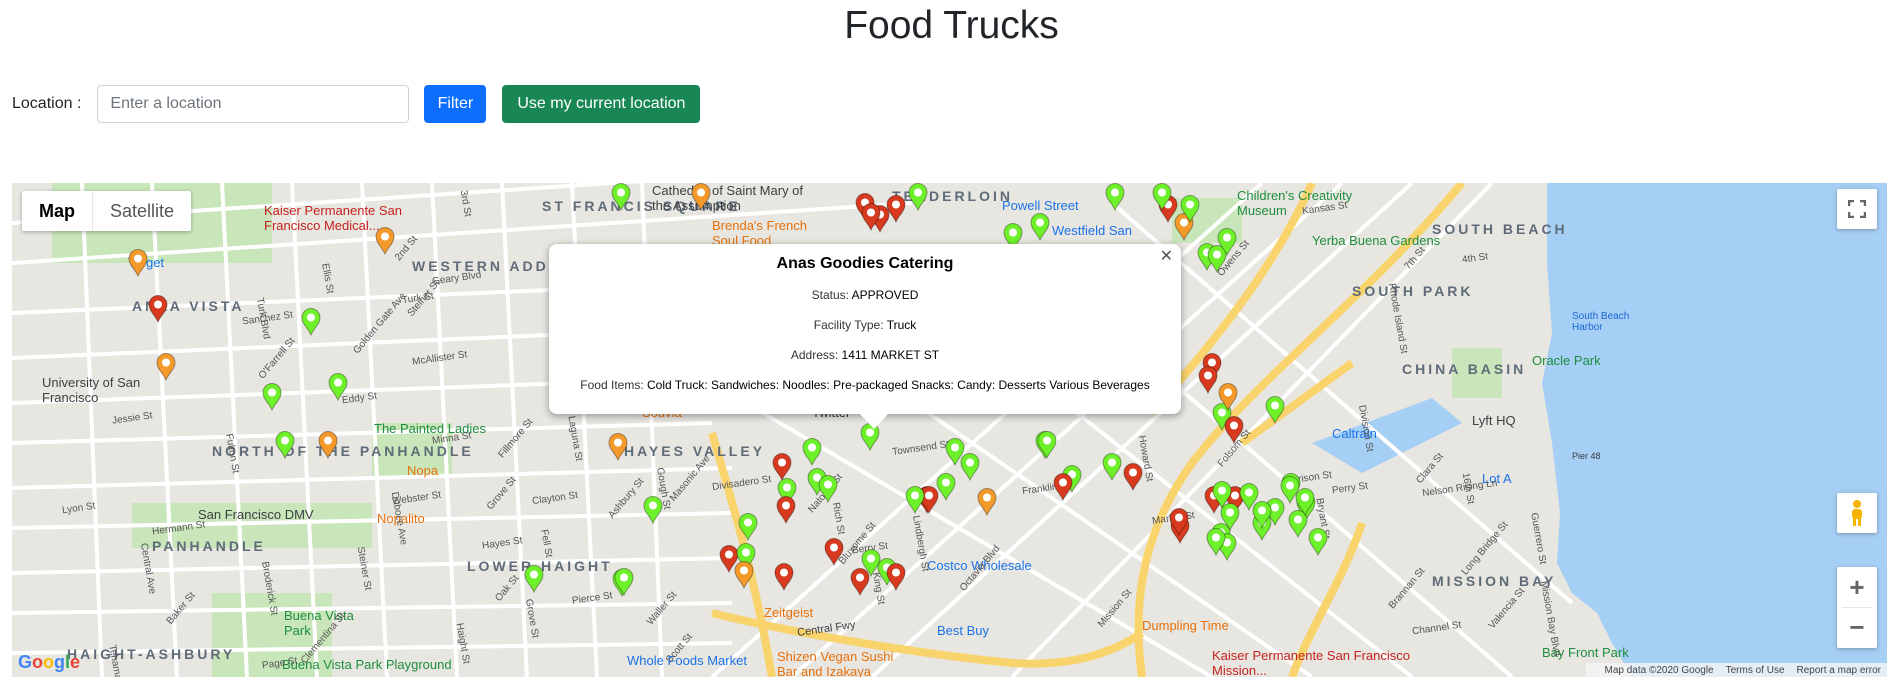  Describe the element at coordinates (256, 514) in the screenshot. I see `place-label: San Francisco DMV` at that location.